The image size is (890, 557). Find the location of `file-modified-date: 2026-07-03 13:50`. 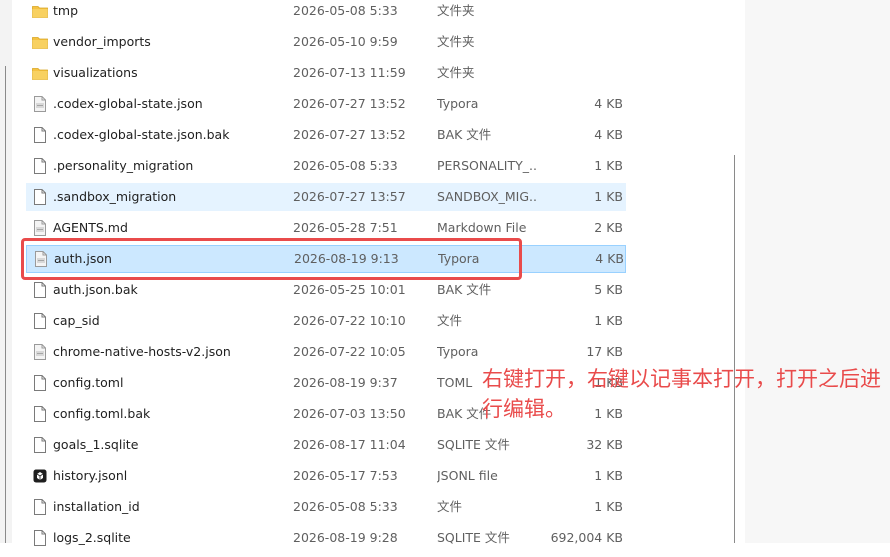

file-modified-date: 2026-07-03 13:50 is located at coordinates (349, 413).